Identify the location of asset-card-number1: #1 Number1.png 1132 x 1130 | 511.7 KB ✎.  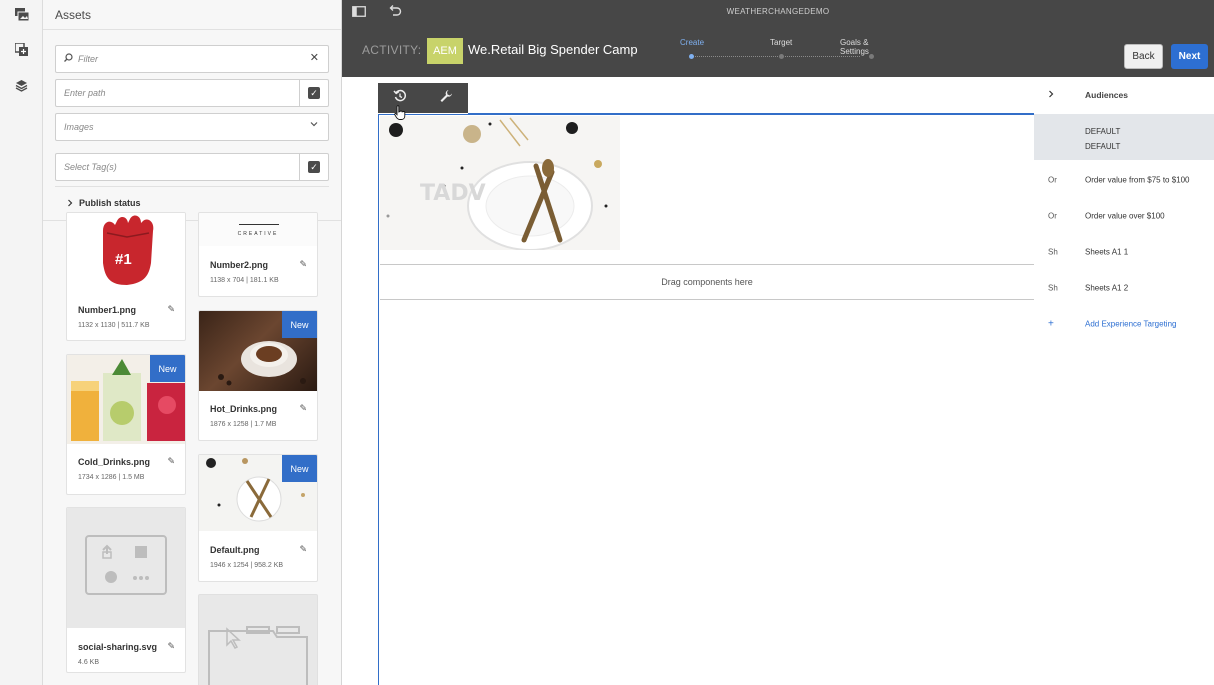
(126, 276).